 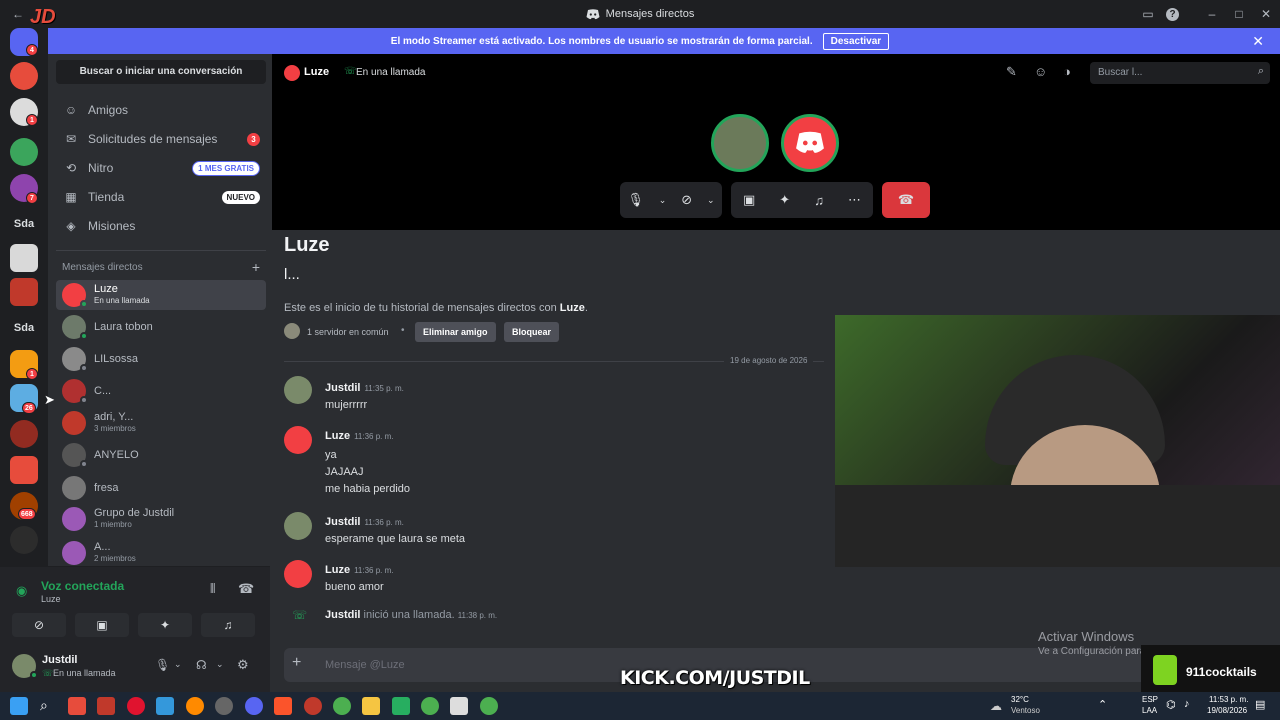 I want to click on disconnect-icon: ☎, so click(x=246, y=589).